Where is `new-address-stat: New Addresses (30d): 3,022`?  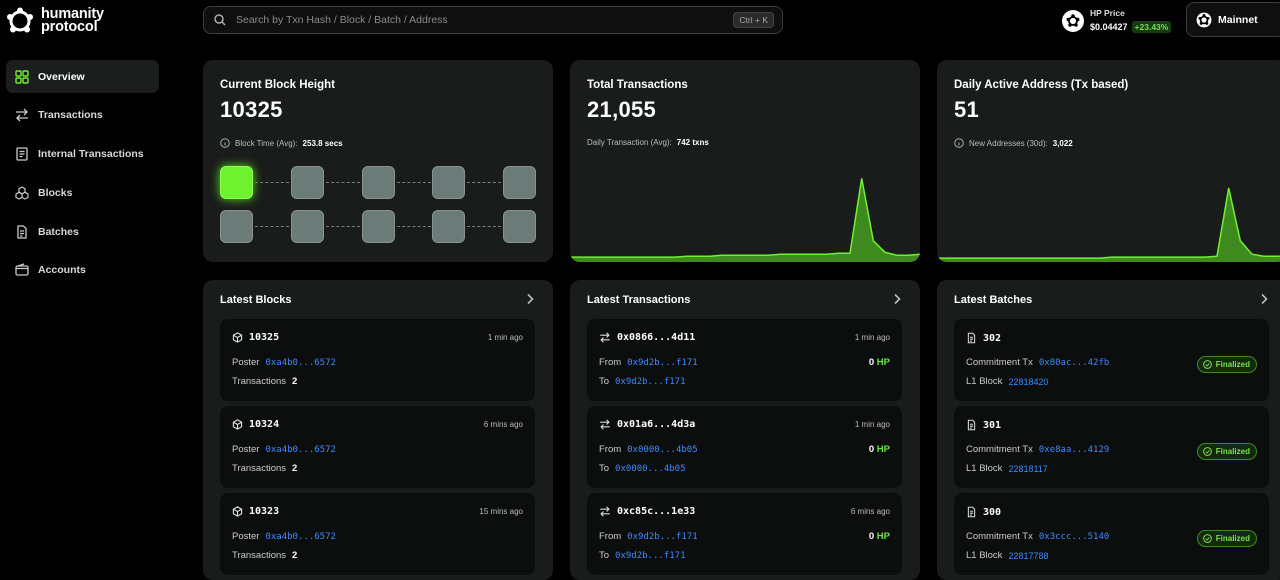 new-address-stat: New Addresses (30d): 3,022 is located at coordinates (1013, 143).